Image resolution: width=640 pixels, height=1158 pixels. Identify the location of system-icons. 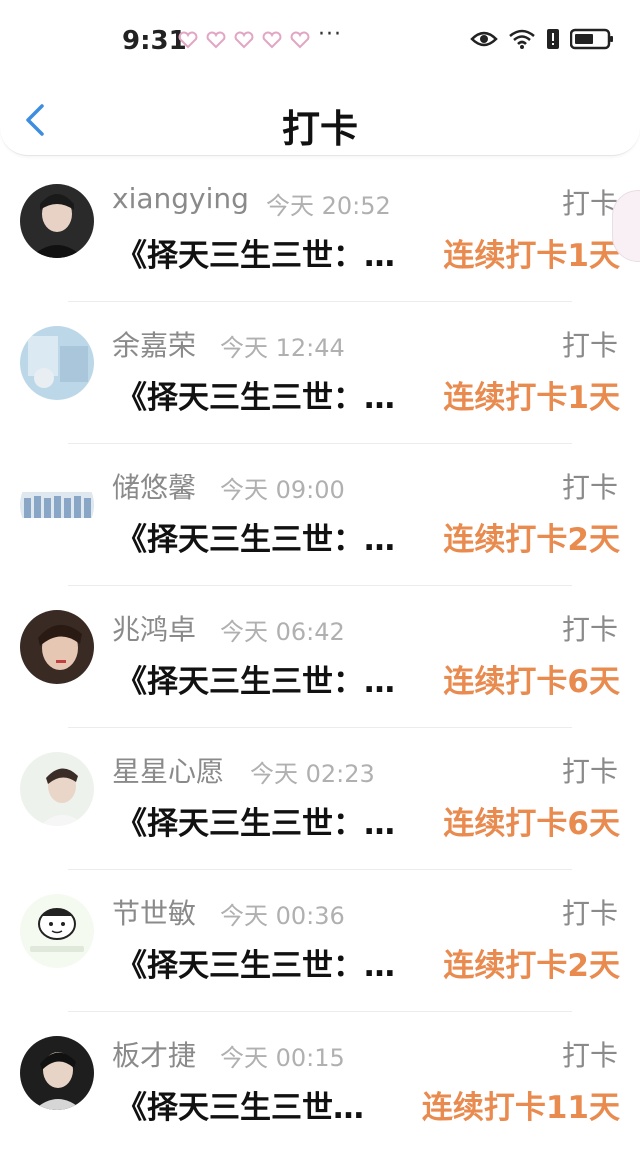
(542, 39).